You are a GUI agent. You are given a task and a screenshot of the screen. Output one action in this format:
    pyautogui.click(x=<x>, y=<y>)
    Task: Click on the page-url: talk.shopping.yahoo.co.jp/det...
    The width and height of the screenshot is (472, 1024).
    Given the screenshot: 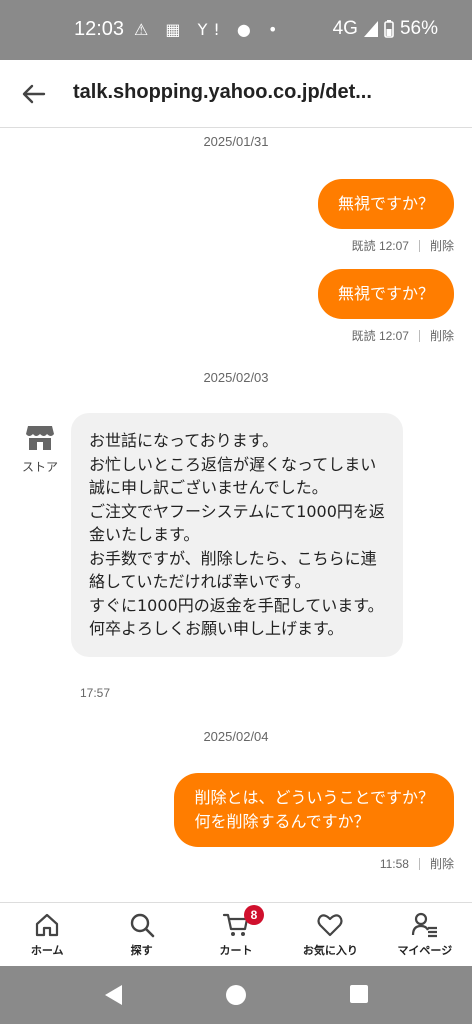 What is the action you would take?
    pyautogui.click(x=222, y=92)
    